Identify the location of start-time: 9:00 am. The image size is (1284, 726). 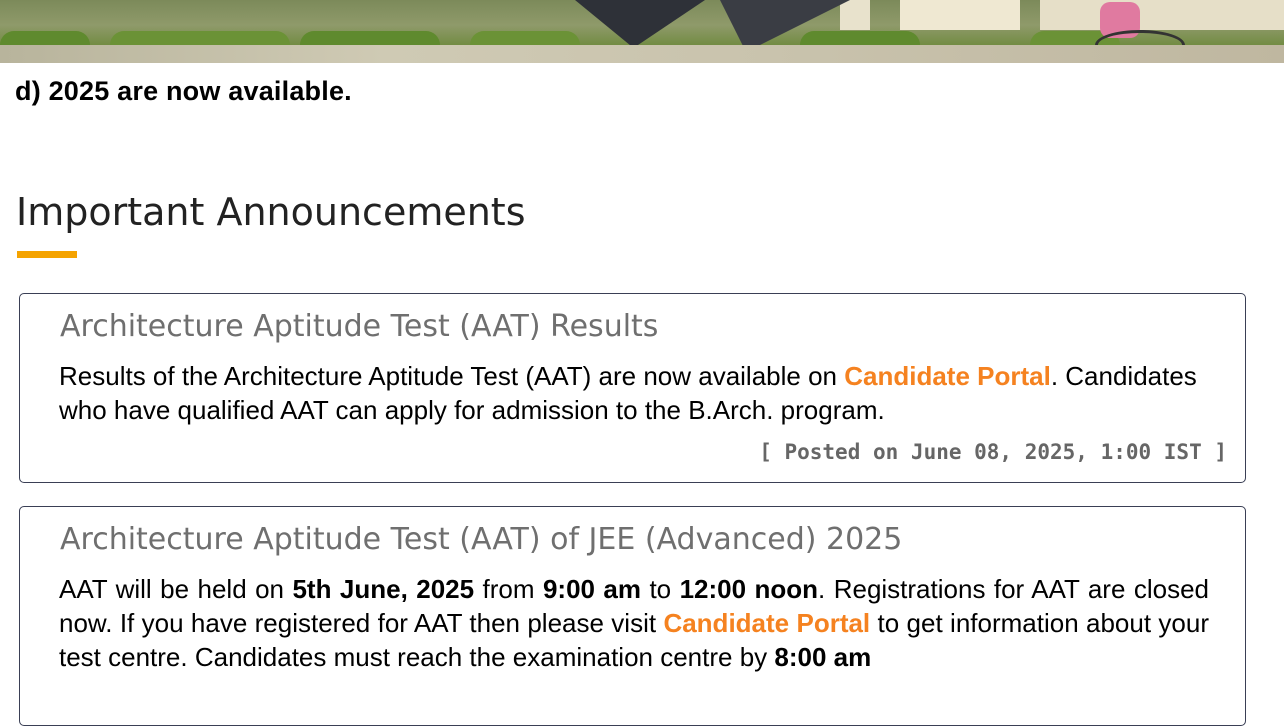
(592, 589).